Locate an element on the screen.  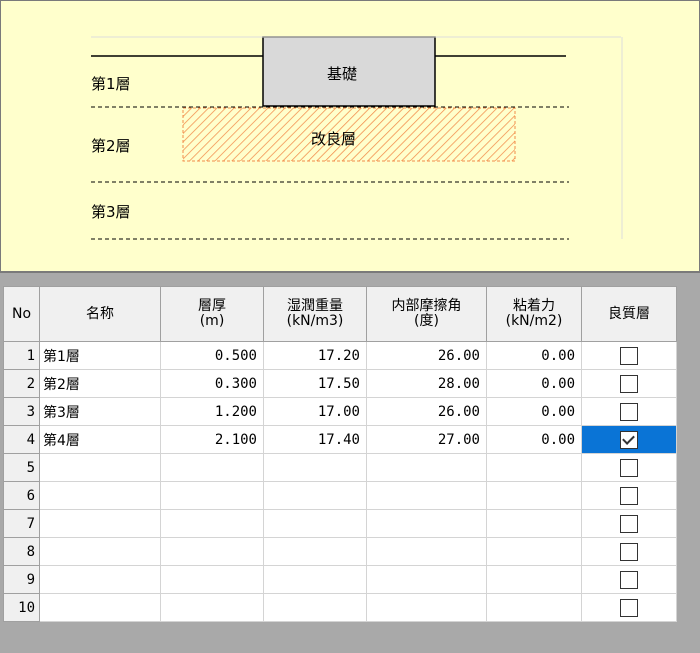
name-cell: 第1層 is located at coordinates (100, 355).